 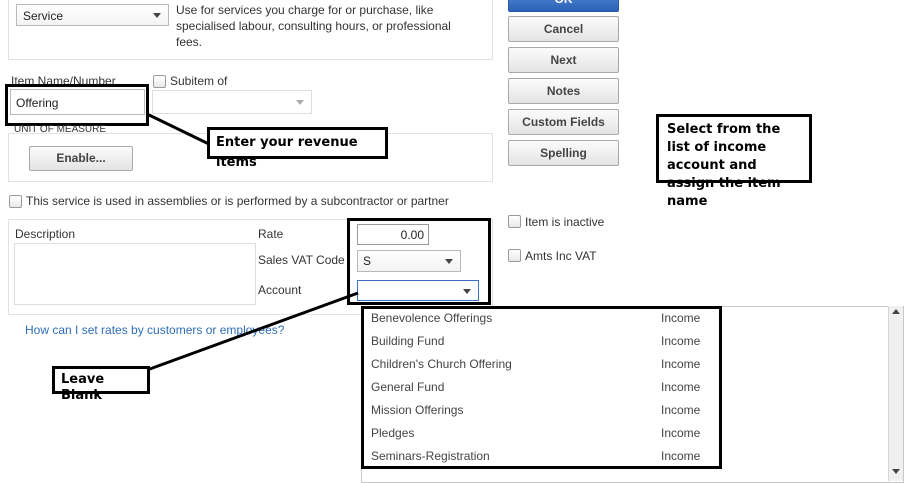 What do you see at coordinates (232, 102) in the screenshot?
I see `subitem-dropdown` at bounding box center [232, 102].